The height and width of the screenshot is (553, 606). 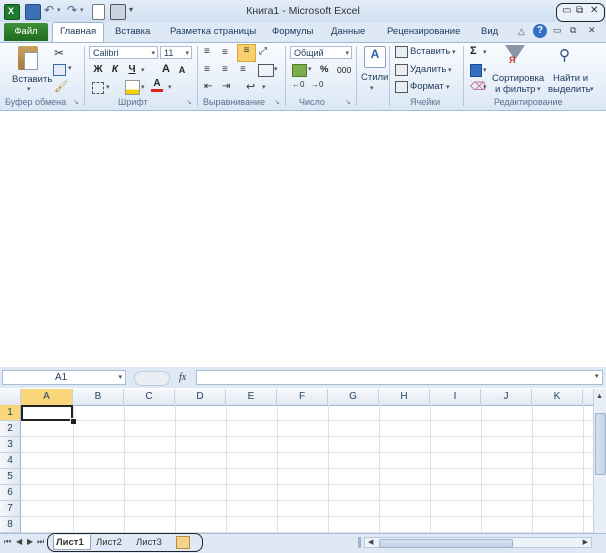 What do you see at coordinates (521, 31) in the screenshot?
I see `collapse-ribbon-icon: △` at bounding box center [521, 31].